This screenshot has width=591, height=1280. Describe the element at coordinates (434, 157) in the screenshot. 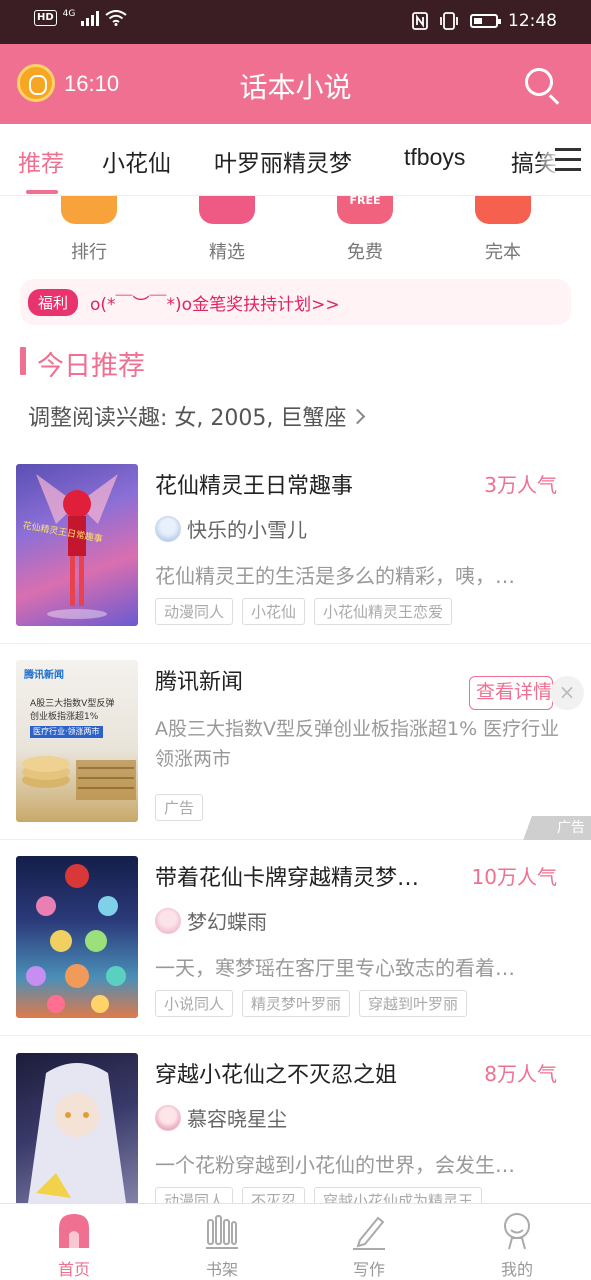

I see `tab-tfboys: tfboys` at that location.